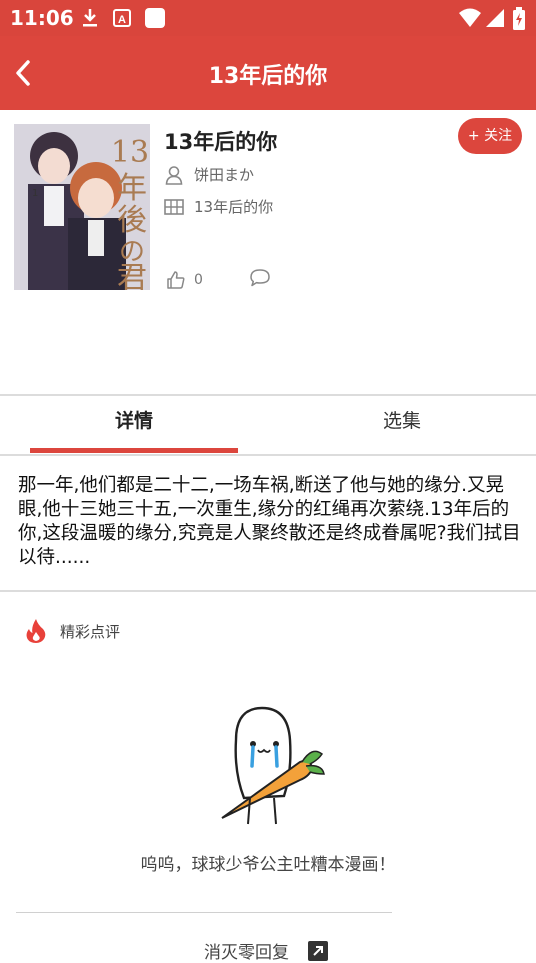  I want to click on comment-button, so click(260, 280).